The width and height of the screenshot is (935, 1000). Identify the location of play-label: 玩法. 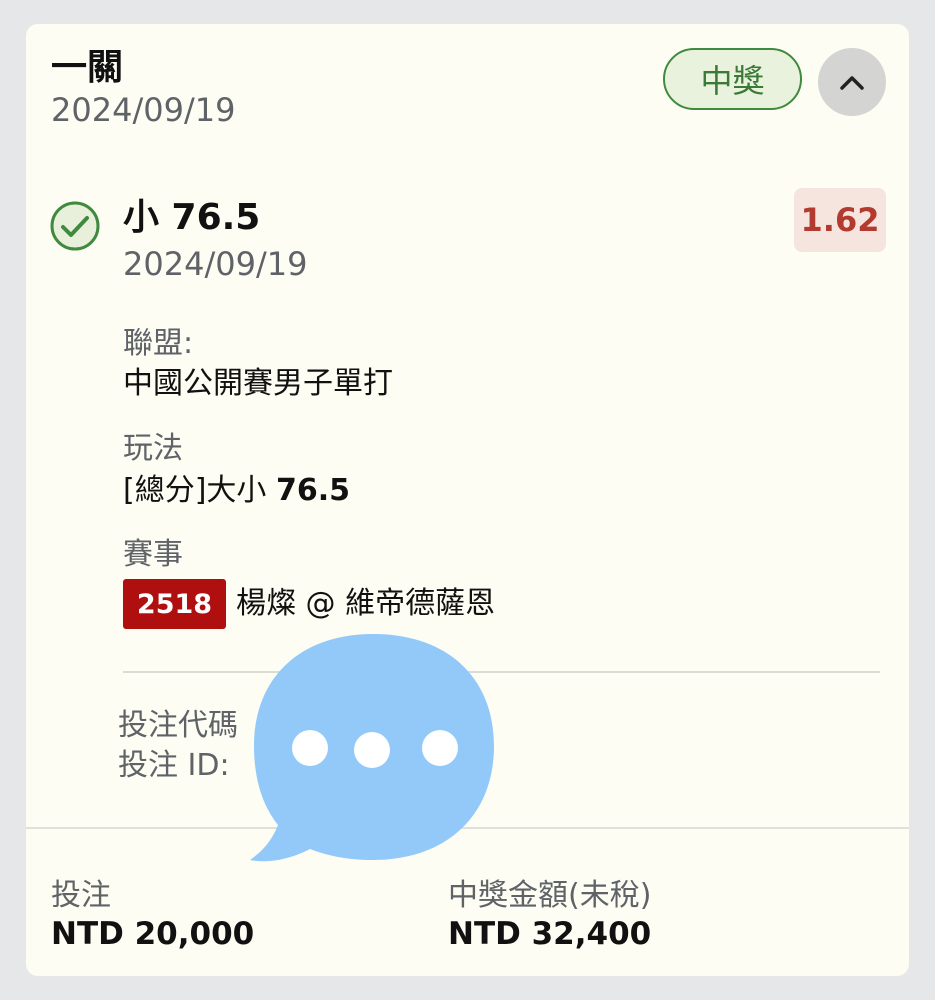
(153, 448).